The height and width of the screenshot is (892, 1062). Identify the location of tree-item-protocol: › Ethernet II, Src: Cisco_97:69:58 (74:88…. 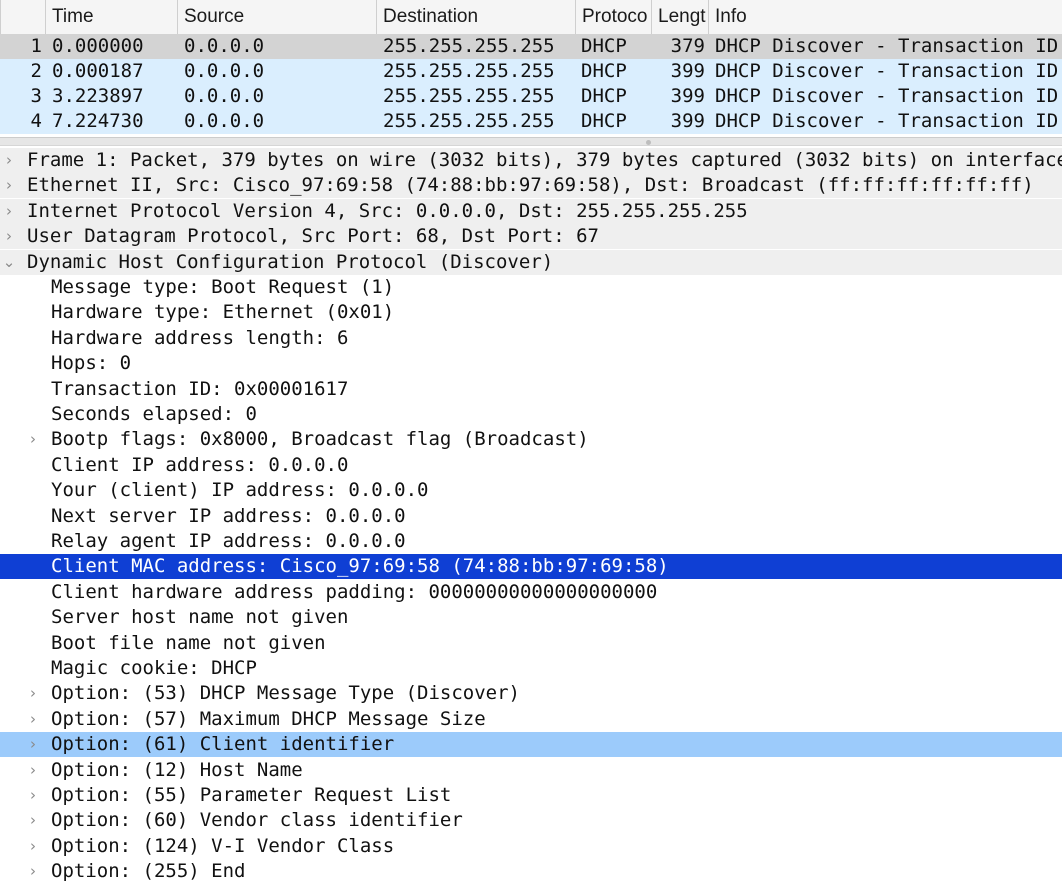
(531, 186).